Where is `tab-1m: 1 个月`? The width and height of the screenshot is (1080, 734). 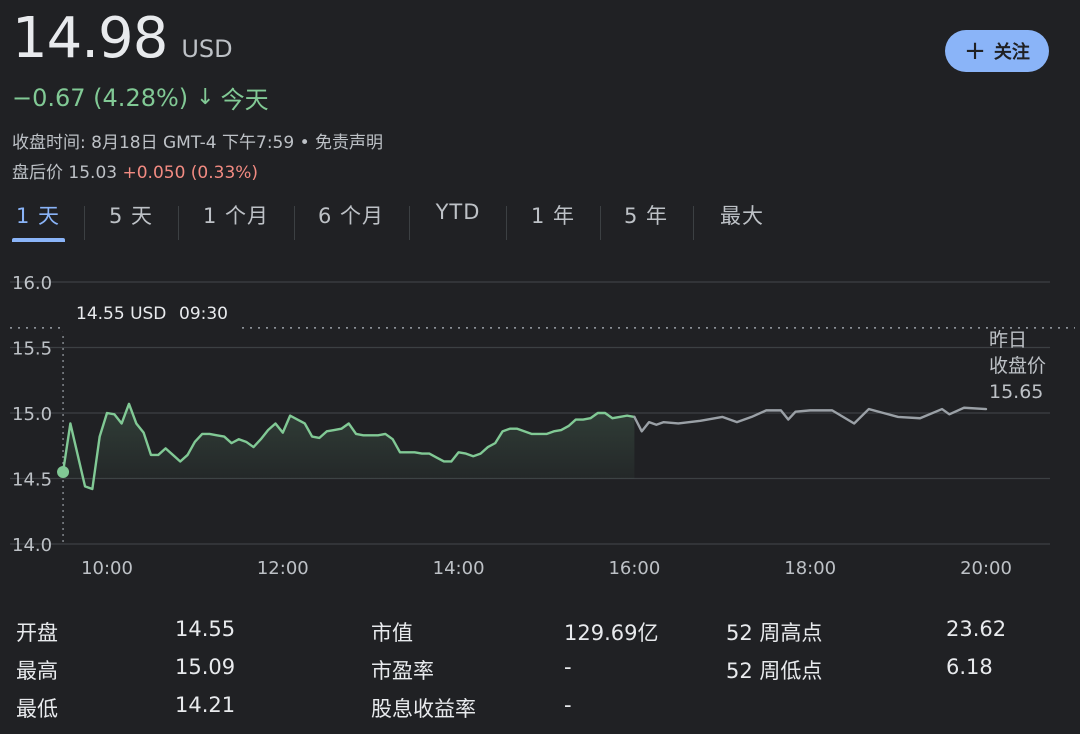
tab-1m: 1 个月 is located at coordinates (236, 215).